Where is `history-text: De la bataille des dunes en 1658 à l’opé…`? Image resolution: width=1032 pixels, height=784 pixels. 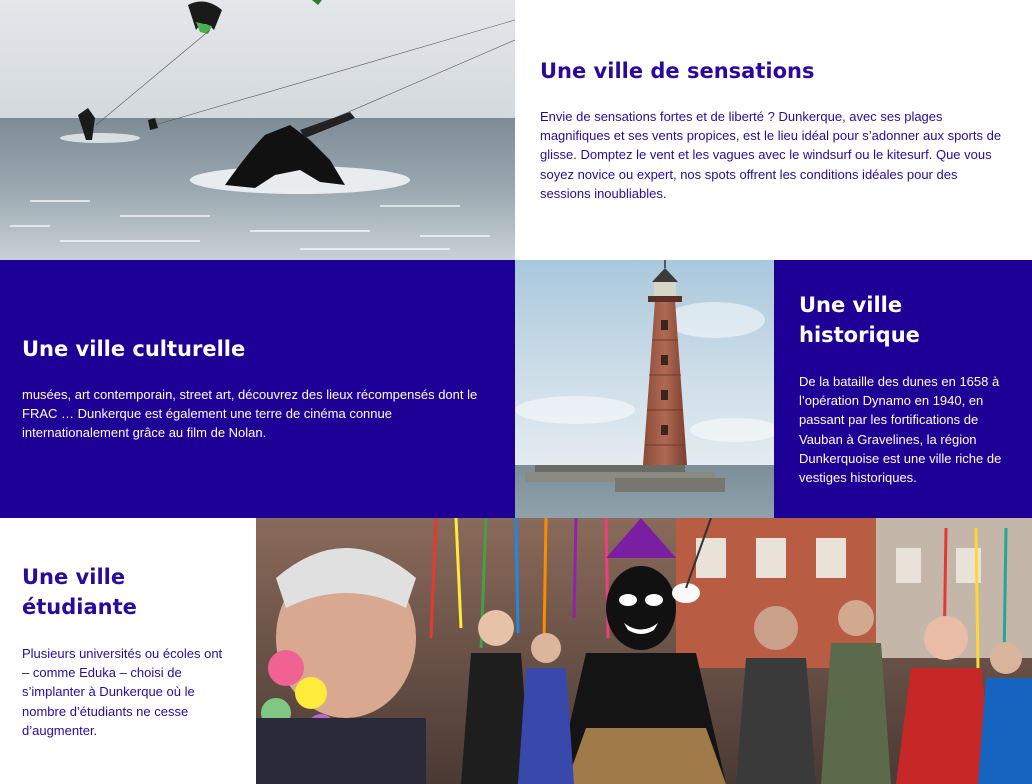 history-text: De la bataille des dunes en 1658 à l’opé… is located at coordinates (900, 430).